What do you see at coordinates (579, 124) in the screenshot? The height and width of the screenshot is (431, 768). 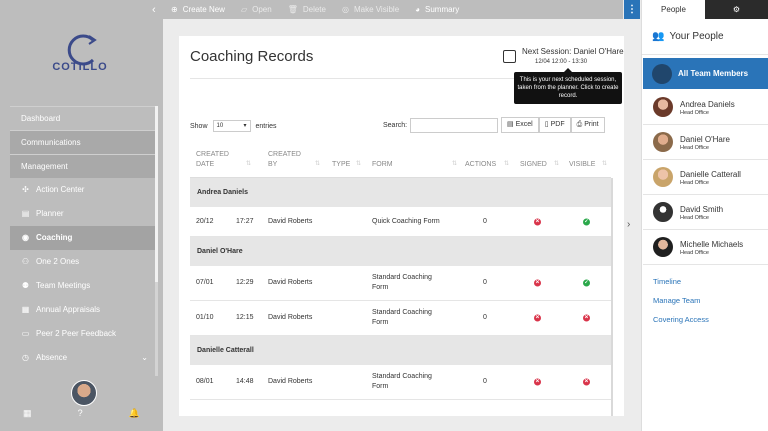 I see `printer-icon: ⎙` at bounding box center [579, 124].